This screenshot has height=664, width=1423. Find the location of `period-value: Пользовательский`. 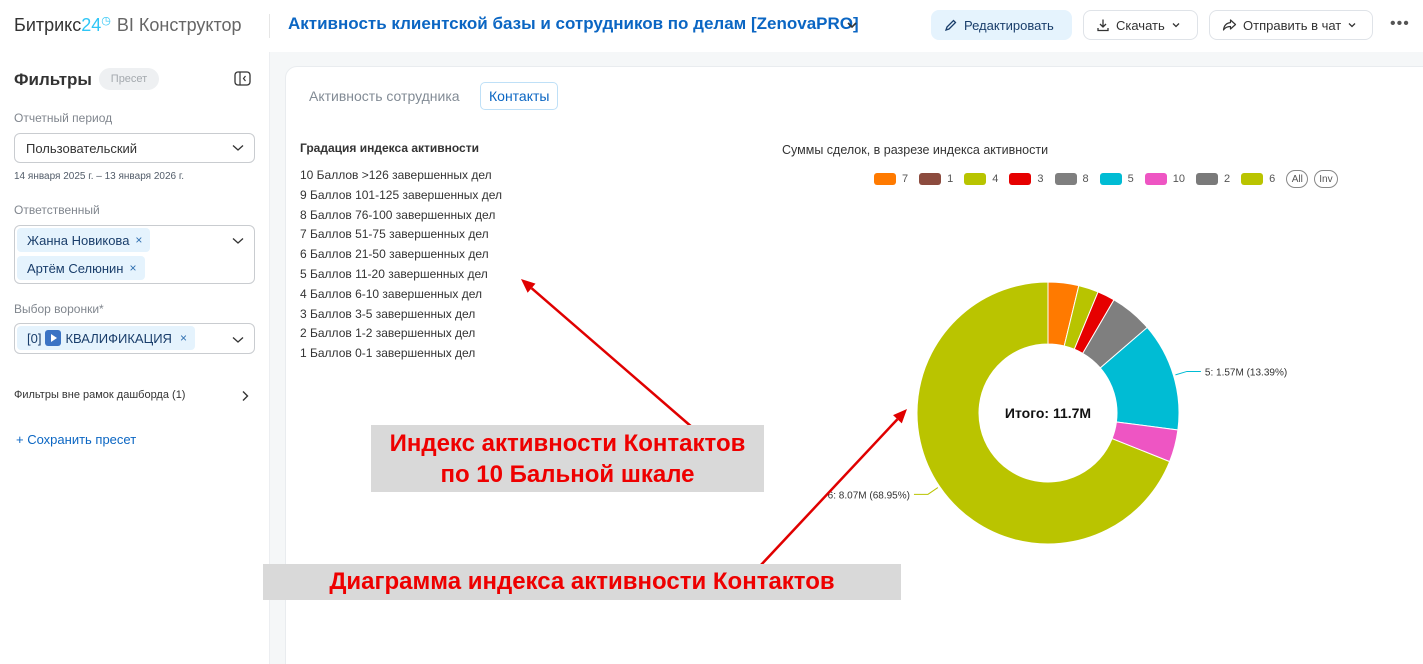

period-value: Пользовательский is located at coordinates (82, 148).